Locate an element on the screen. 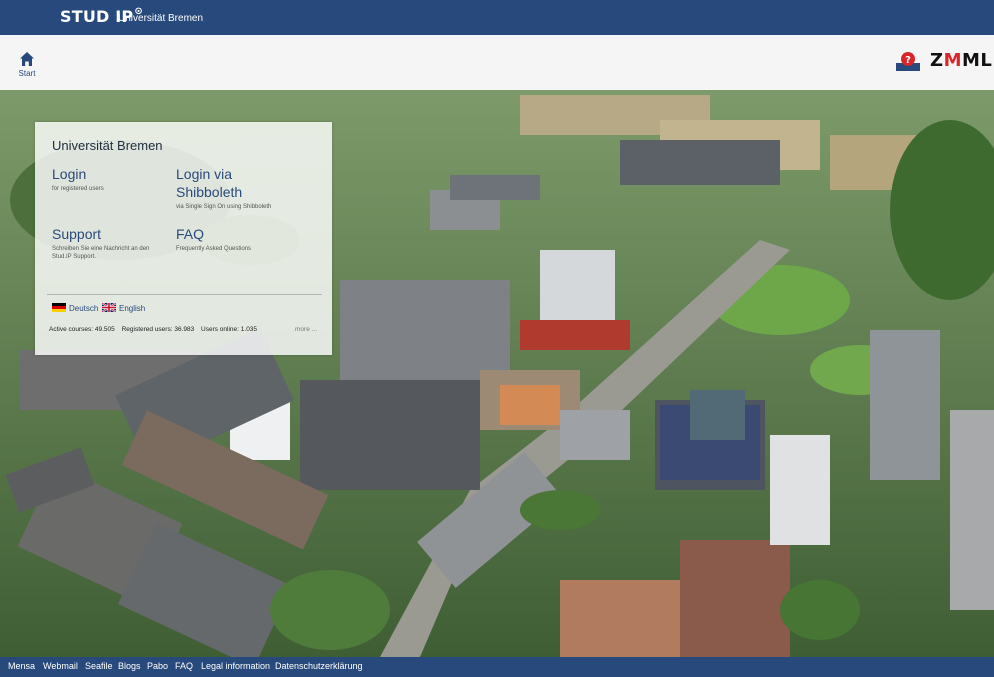 The image size is (994, 677). footer-link-seafile: Seafile is located at coordinates (99, 666).